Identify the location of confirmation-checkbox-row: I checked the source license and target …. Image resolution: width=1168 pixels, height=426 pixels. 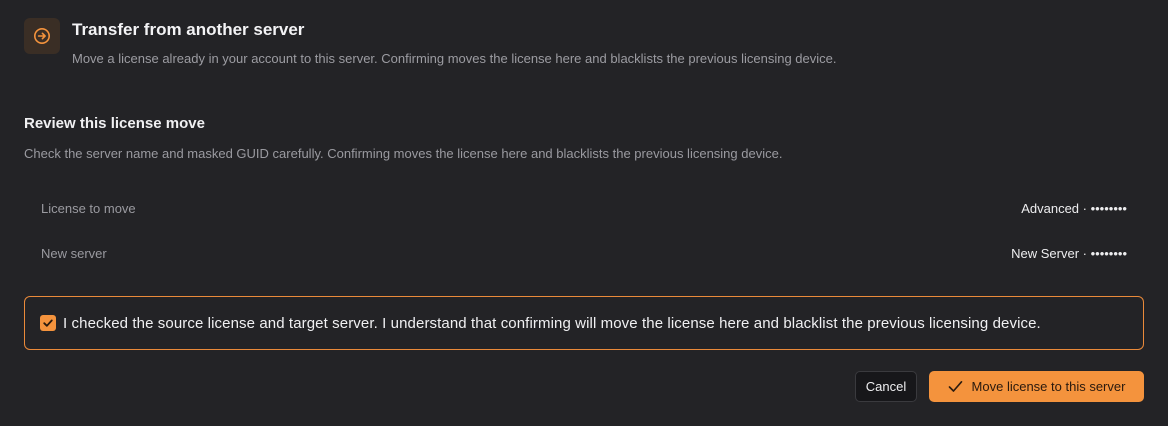
(584, 323).